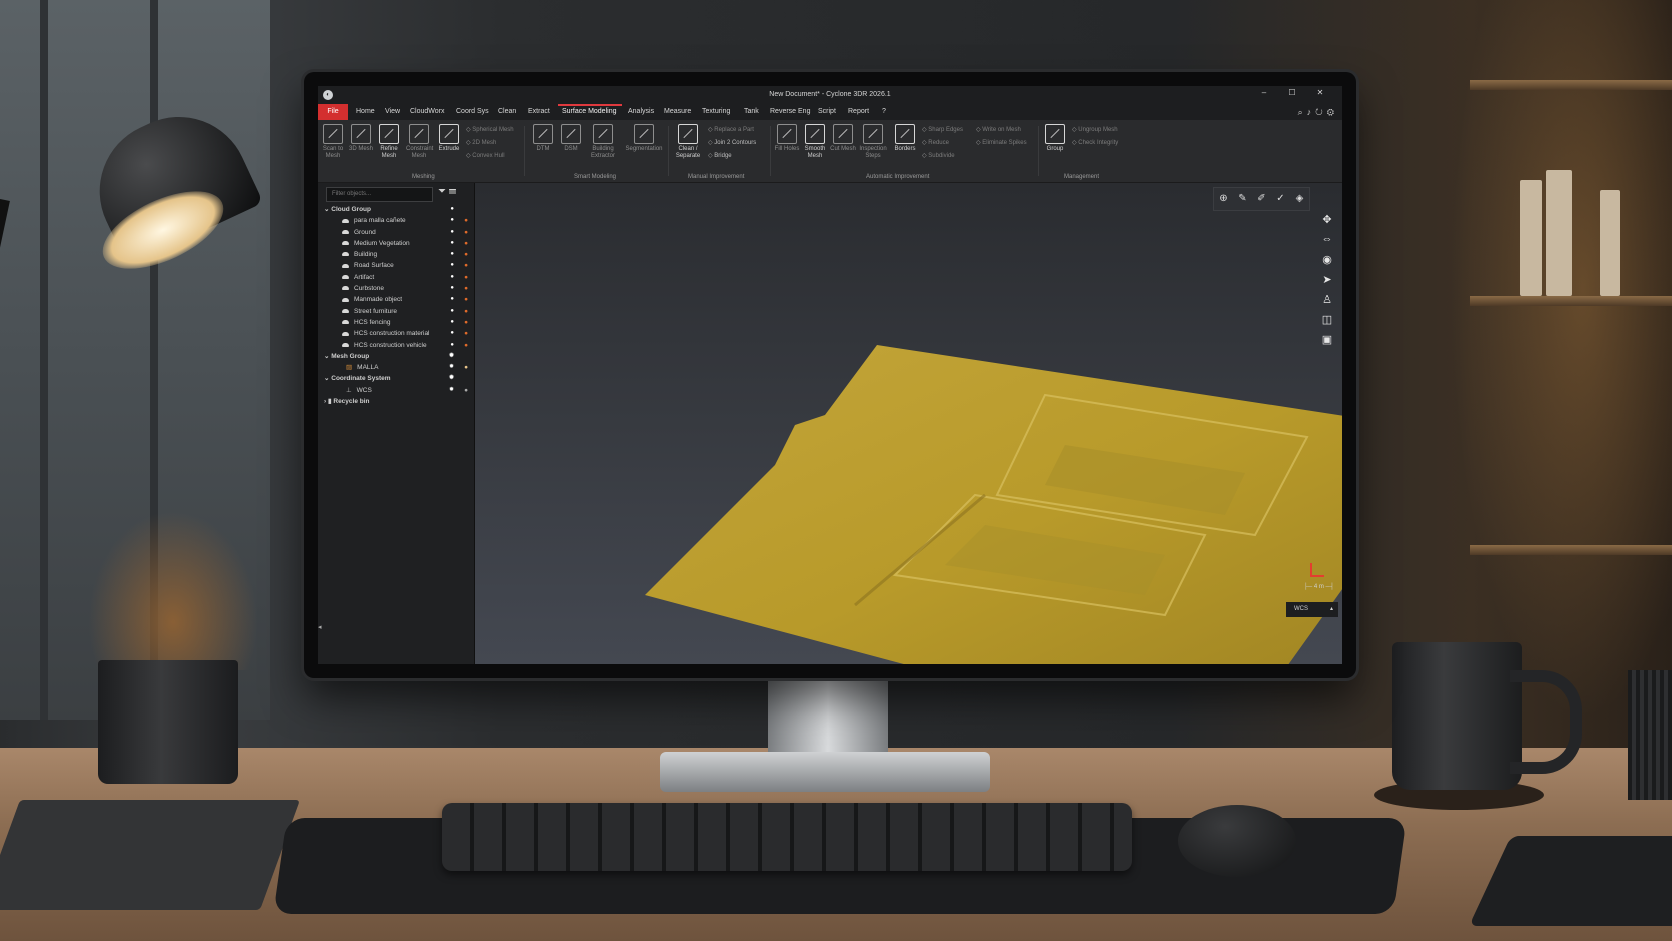  I want to click on bell-icon: ♪, so click(1311, 112).